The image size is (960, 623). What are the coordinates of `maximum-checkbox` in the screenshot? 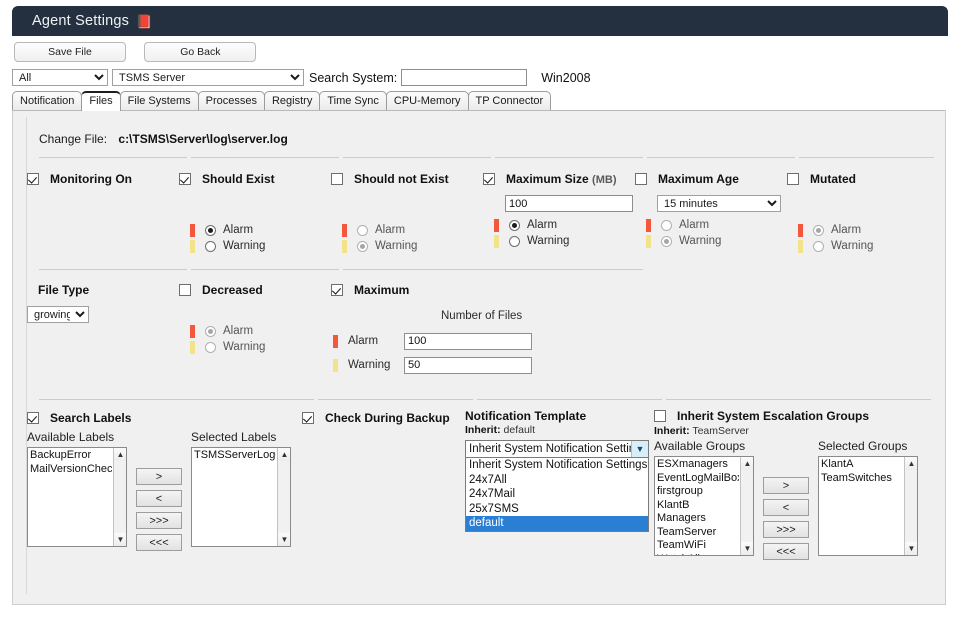 It's located at (337, 290).